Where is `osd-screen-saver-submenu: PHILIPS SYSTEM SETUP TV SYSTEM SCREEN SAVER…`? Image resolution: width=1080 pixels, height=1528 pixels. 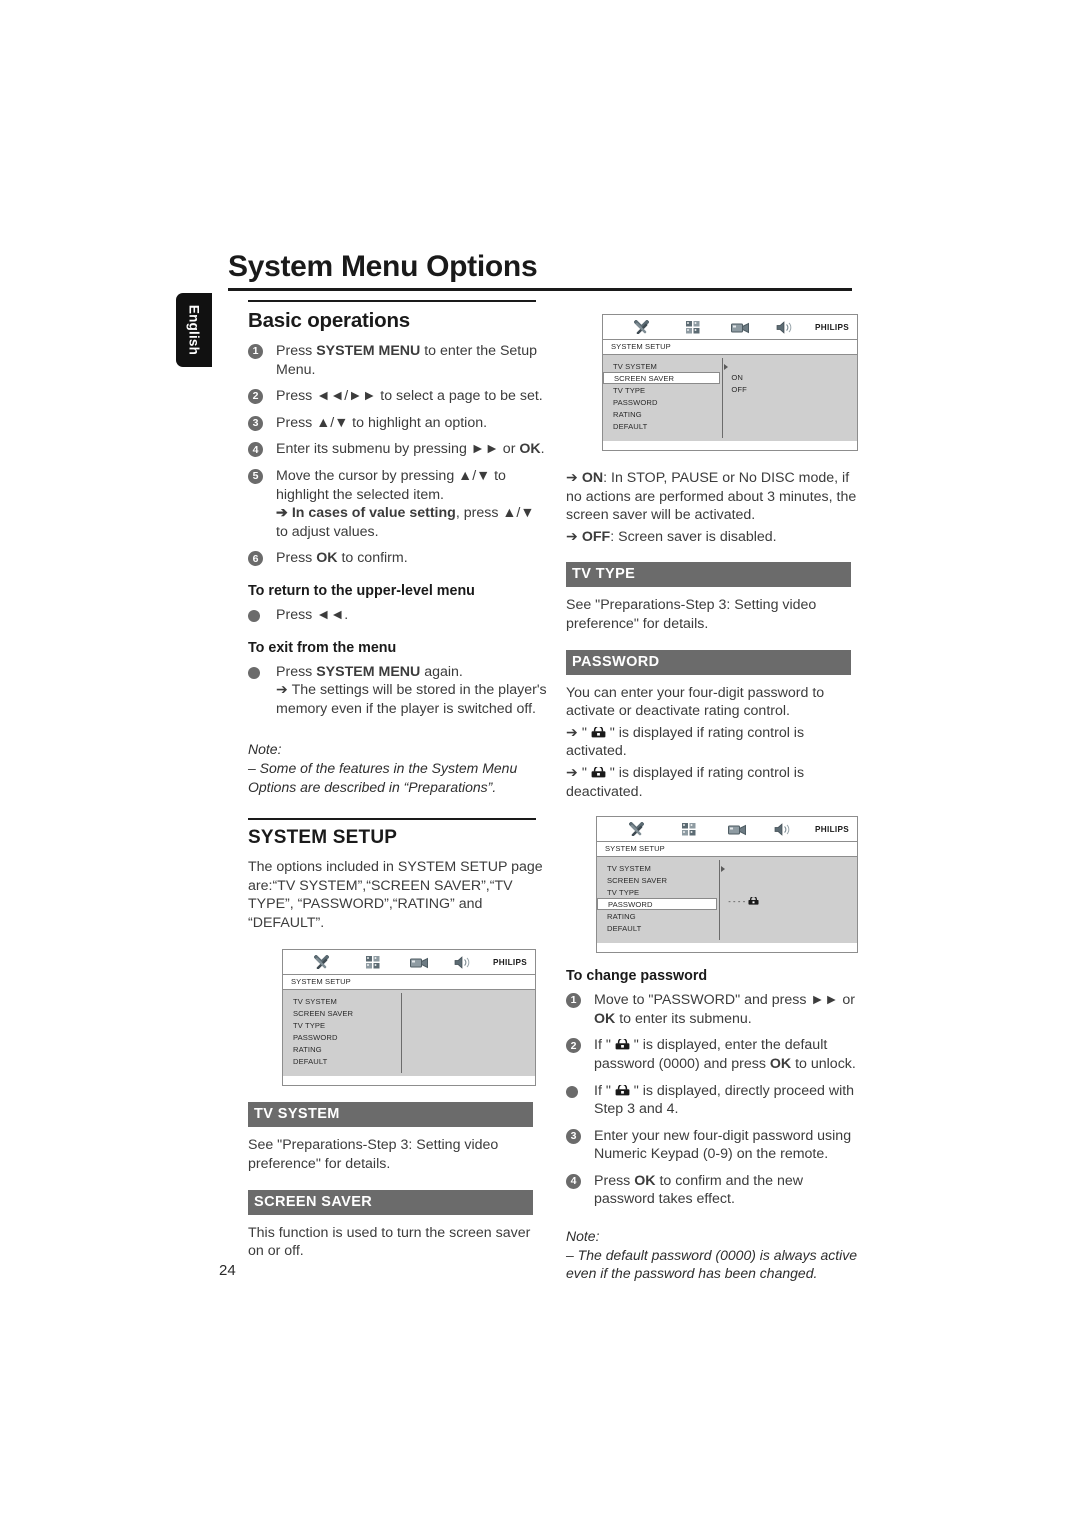
osd-screen-saver-submenu: PHILIPS SYSTEM SETUP TV SYSTEM SCREEN SAVER… is located at coordinates (730, 382).